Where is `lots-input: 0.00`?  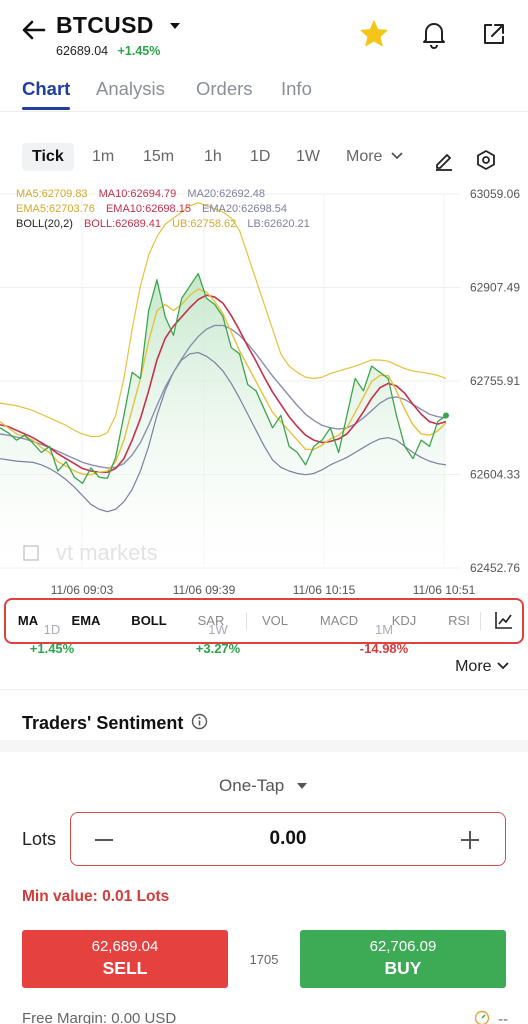
lots-input: 0.00 is located at coordinates (288, 839).